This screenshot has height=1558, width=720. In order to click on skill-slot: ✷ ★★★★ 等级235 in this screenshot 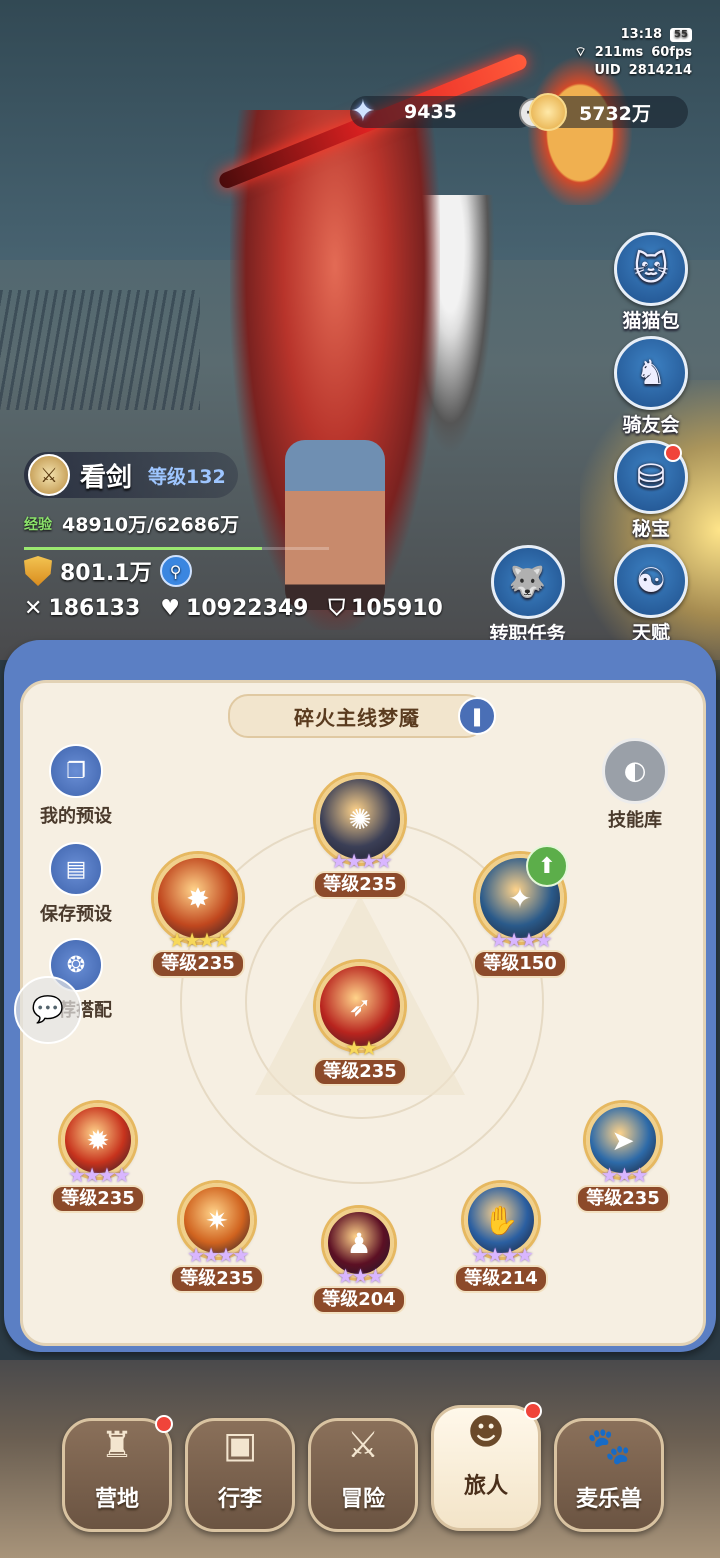, I will do `click(217, 1238)`.